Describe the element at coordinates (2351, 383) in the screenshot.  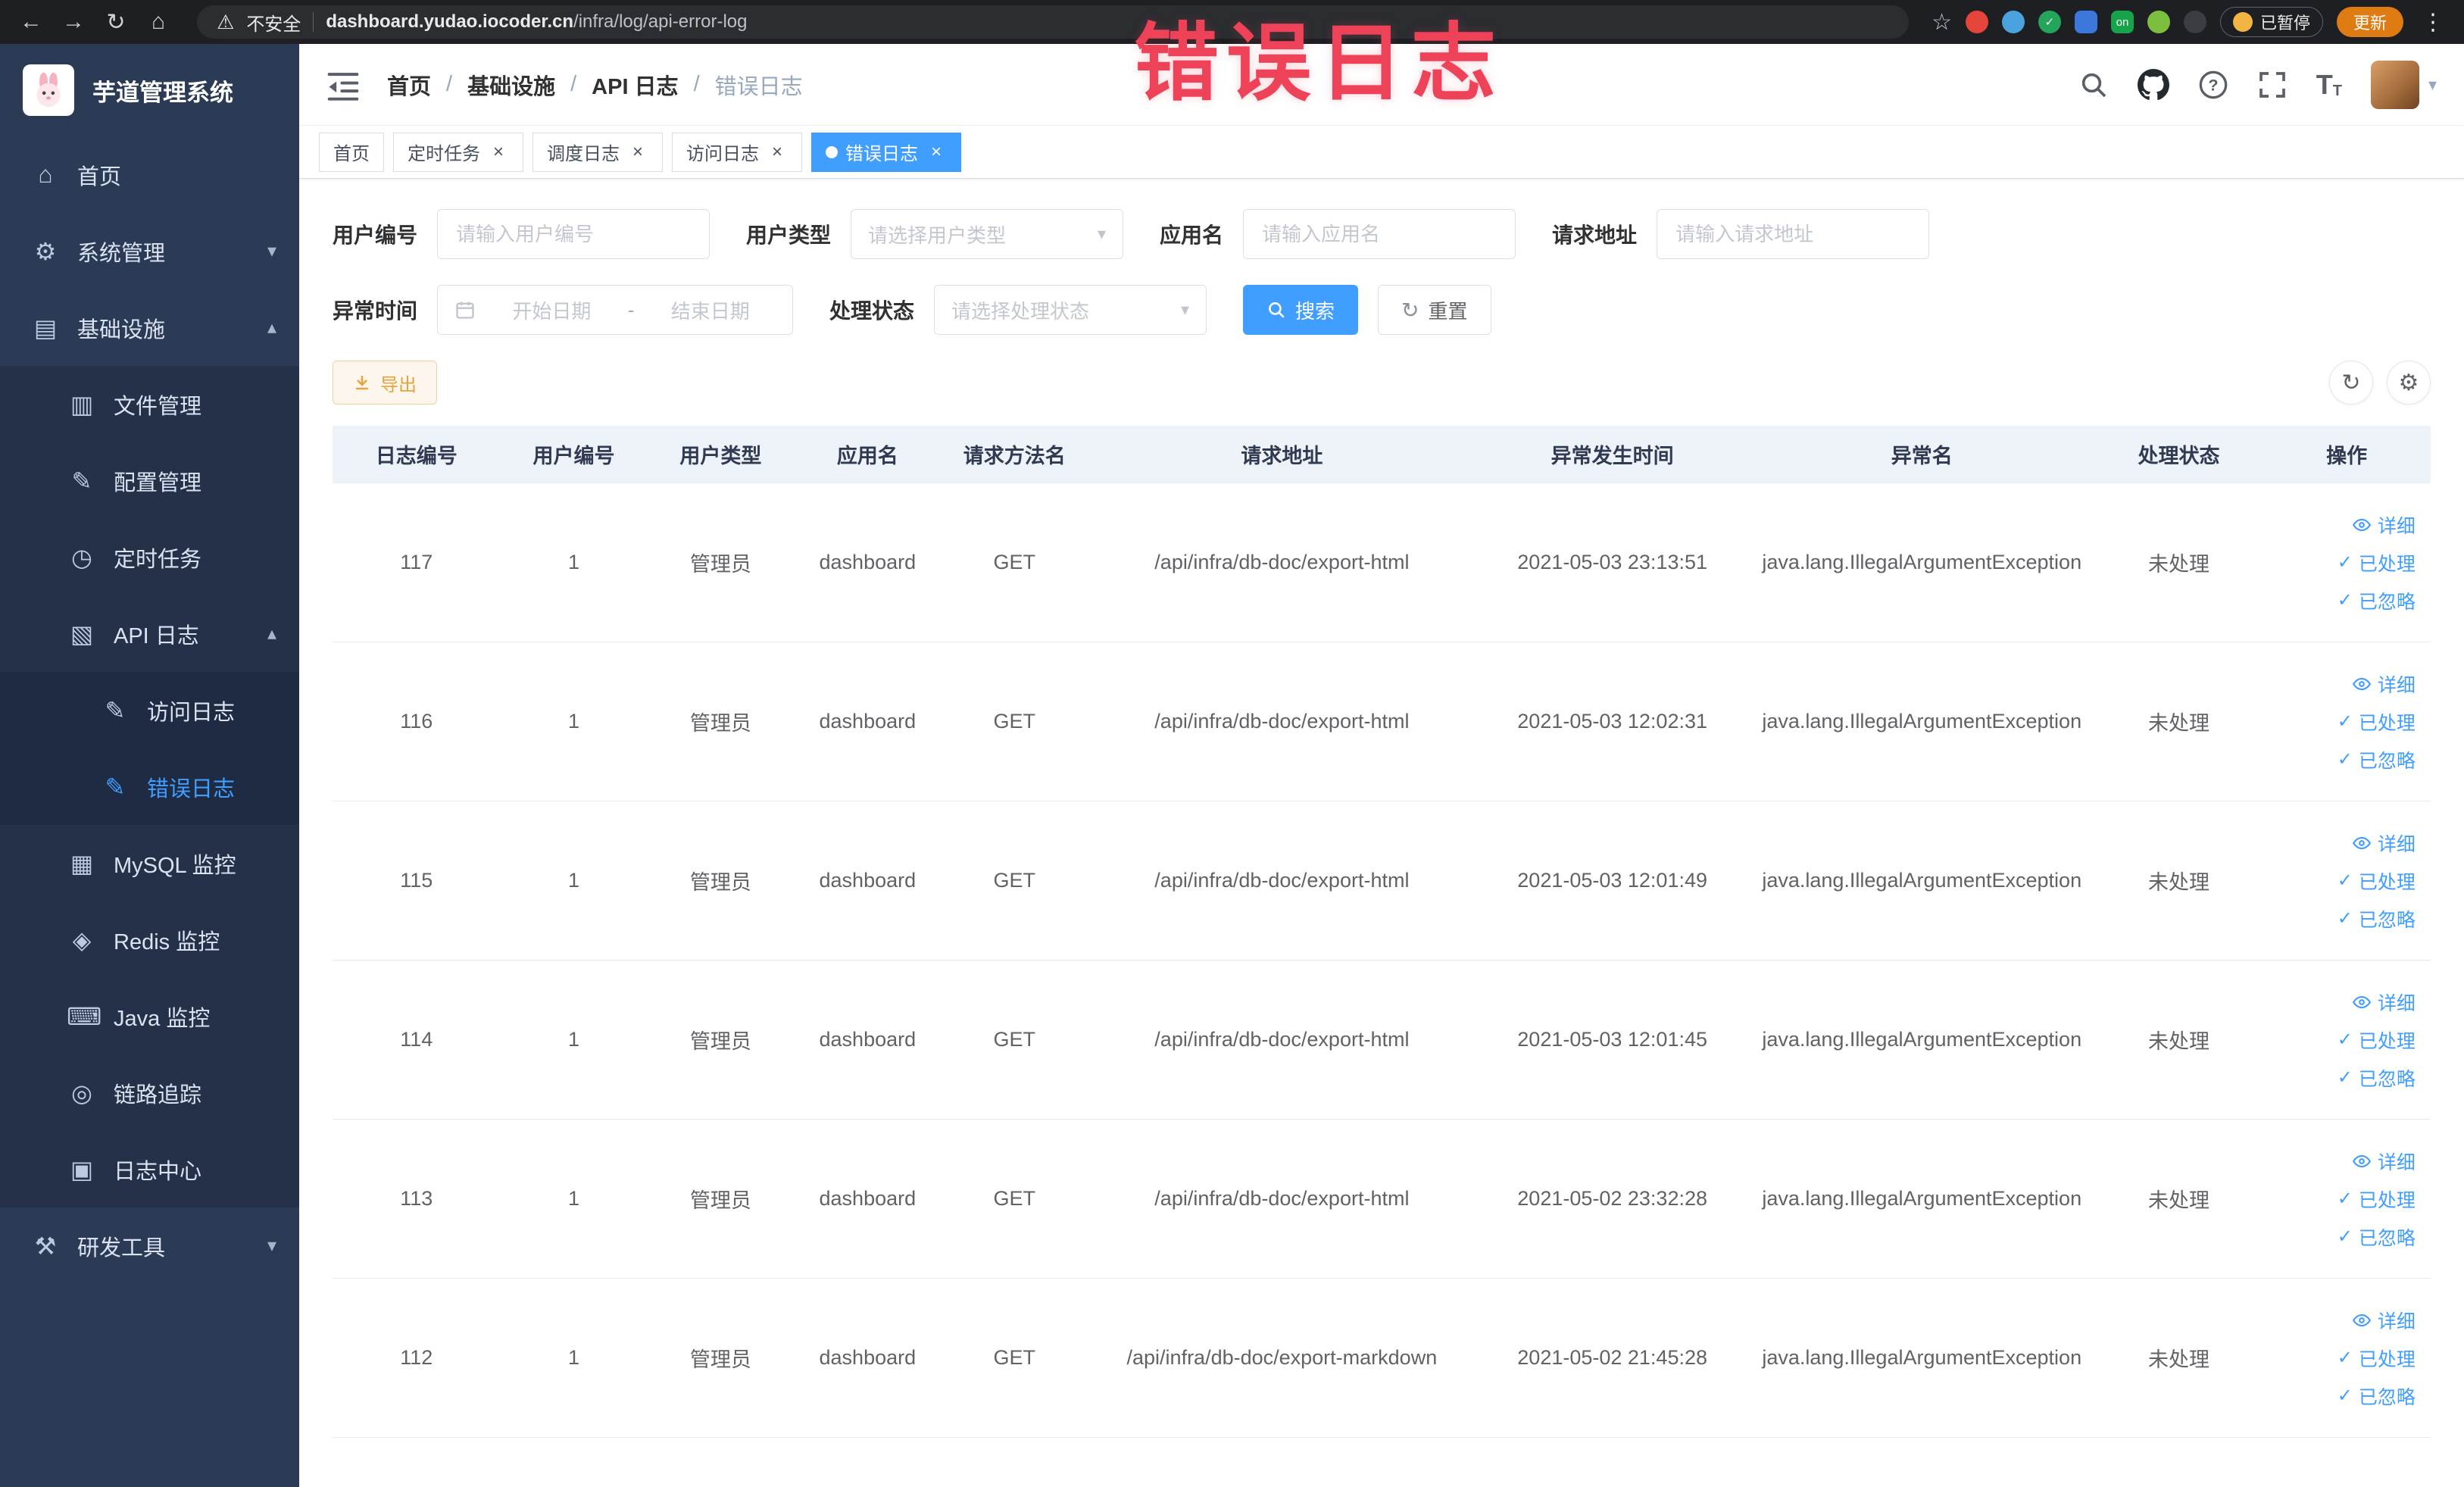
I see `refresh-table-button: ↻` at that location.